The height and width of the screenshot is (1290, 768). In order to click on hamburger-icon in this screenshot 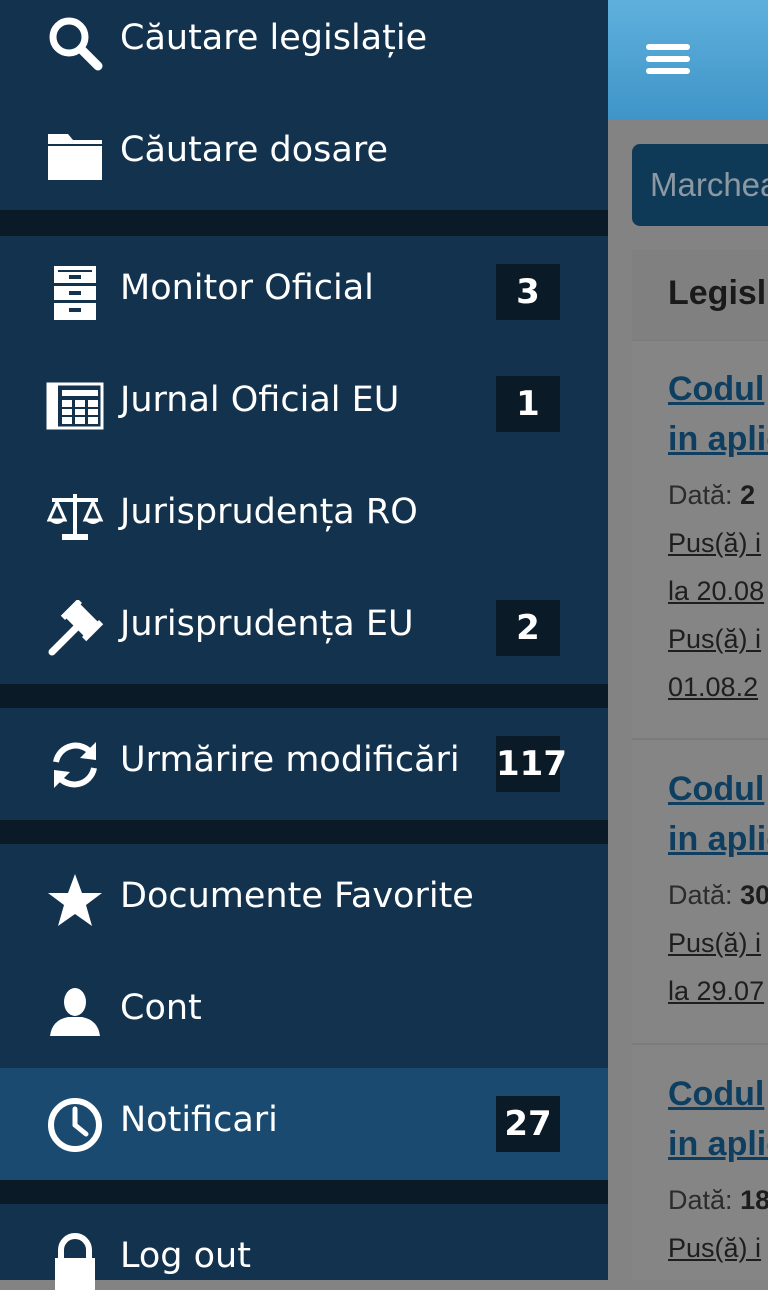, I will do `click(668, 60)`.